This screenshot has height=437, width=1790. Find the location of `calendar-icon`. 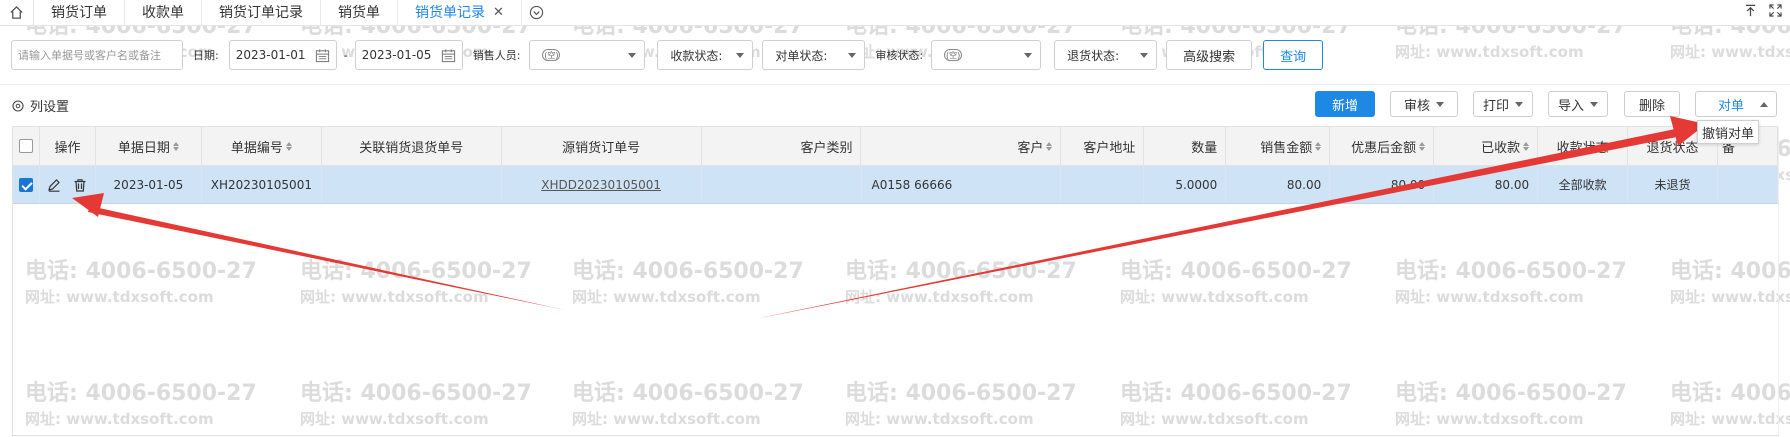

calendar-icon is located at coordinates (448, 55).